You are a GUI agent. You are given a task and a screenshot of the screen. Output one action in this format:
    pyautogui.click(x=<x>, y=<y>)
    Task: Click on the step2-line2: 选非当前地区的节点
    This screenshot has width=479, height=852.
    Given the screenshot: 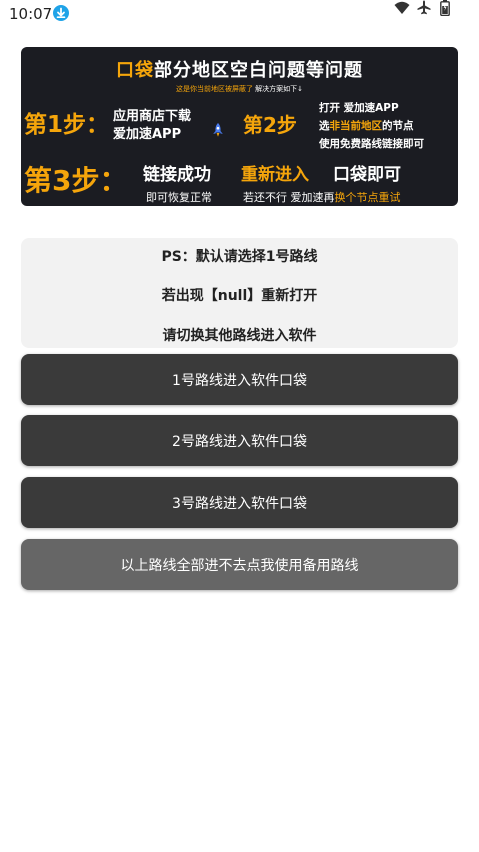 What is the action you would take?
    pyautogui.click(x=366, y=125)
    